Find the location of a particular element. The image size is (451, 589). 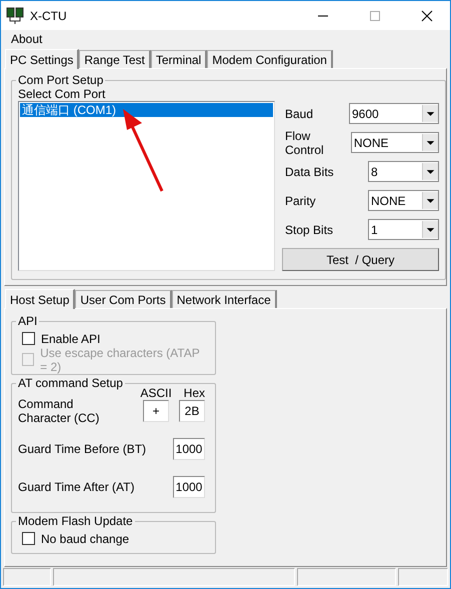

column-header: Hex is located at coordinates (194, 393).